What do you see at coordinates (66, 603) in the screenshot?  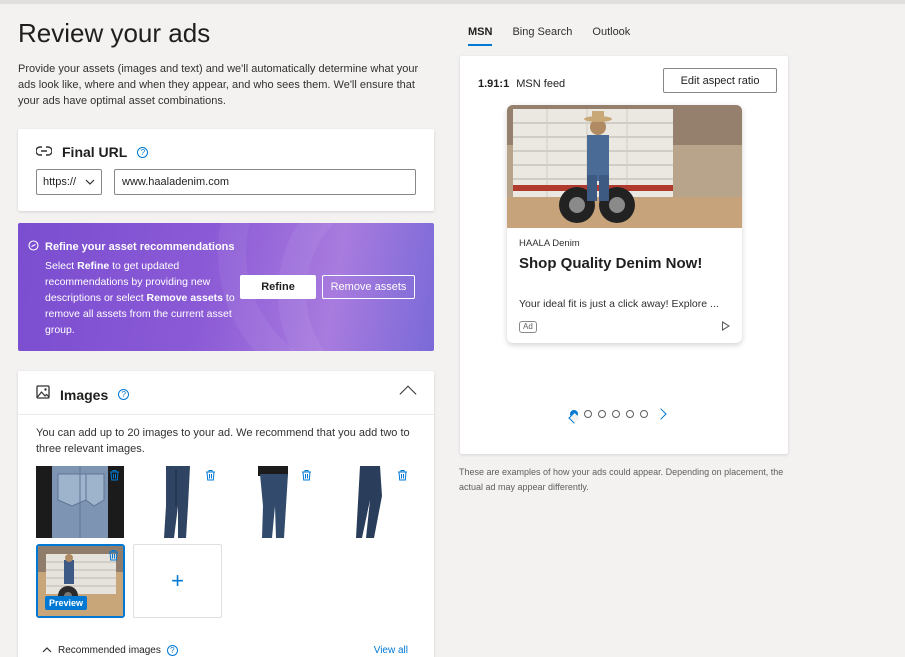 I see `preview-badge: Preview` at bounding box center [66, 603].